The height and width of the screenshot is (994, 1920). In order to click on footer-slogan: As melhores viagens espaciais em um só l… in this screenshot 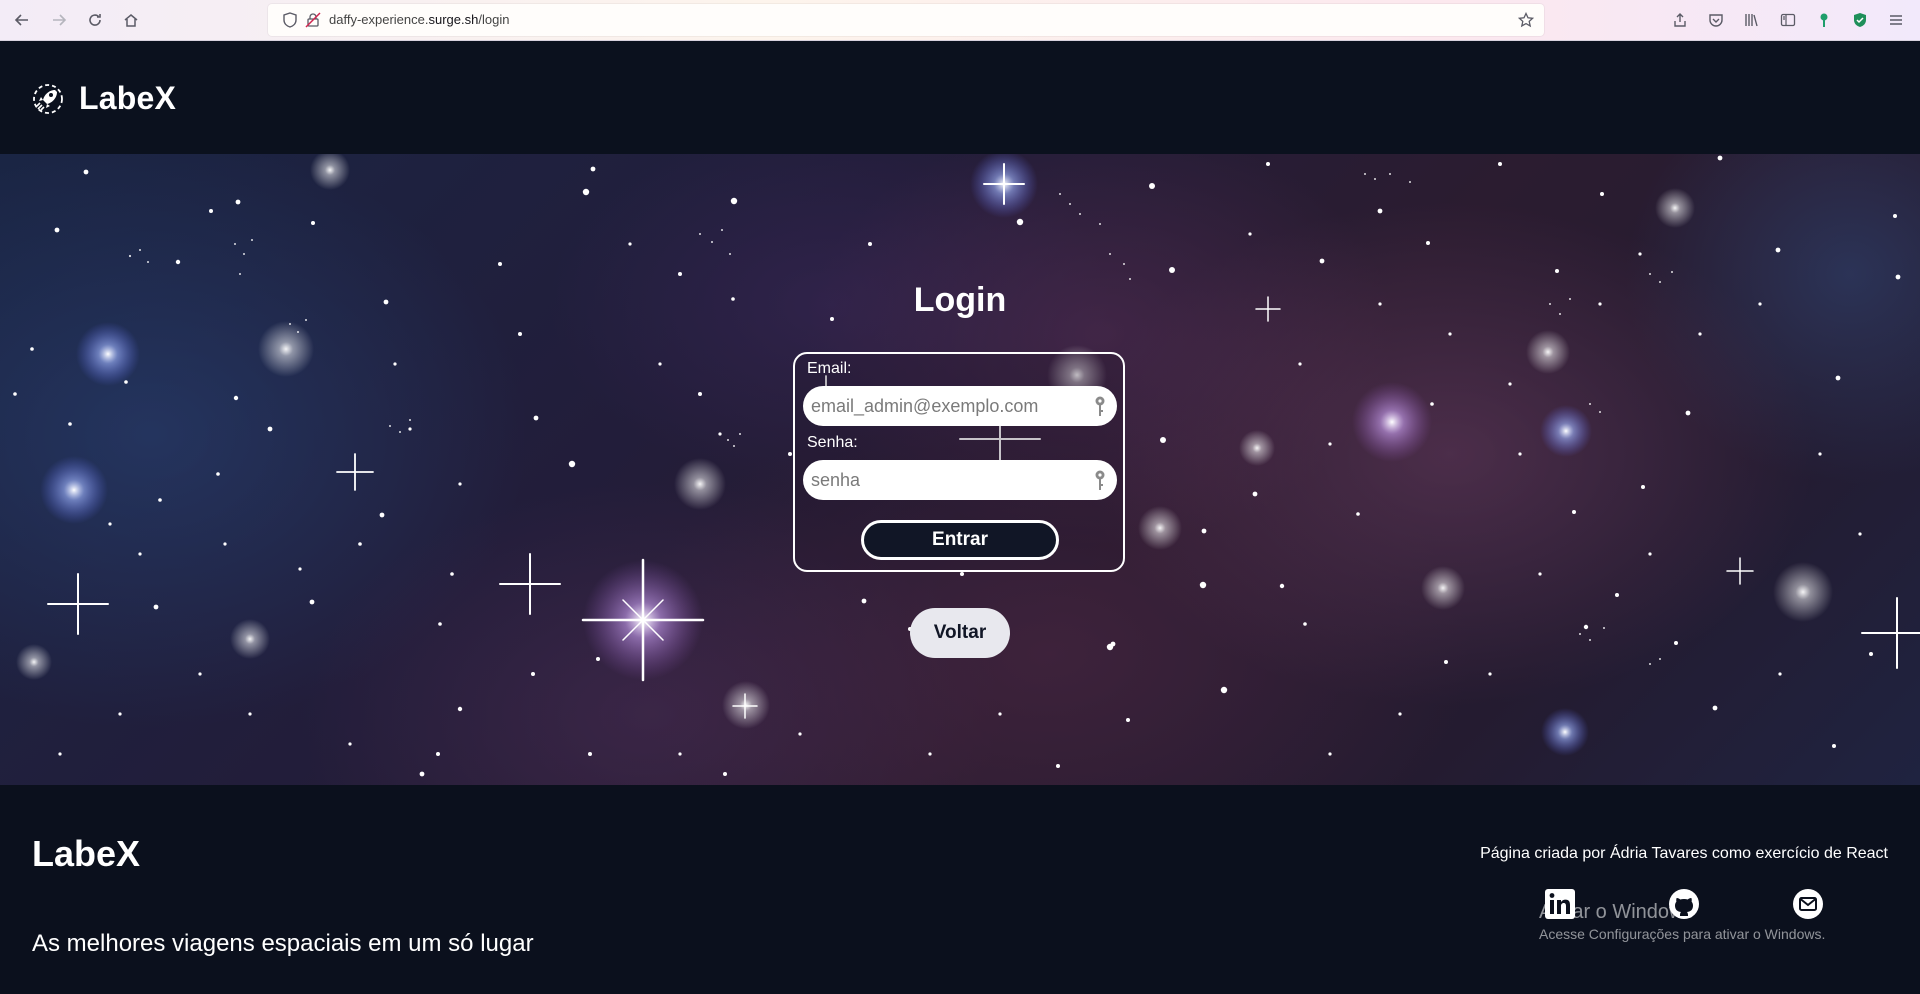, I will do `click(283, 943)`.